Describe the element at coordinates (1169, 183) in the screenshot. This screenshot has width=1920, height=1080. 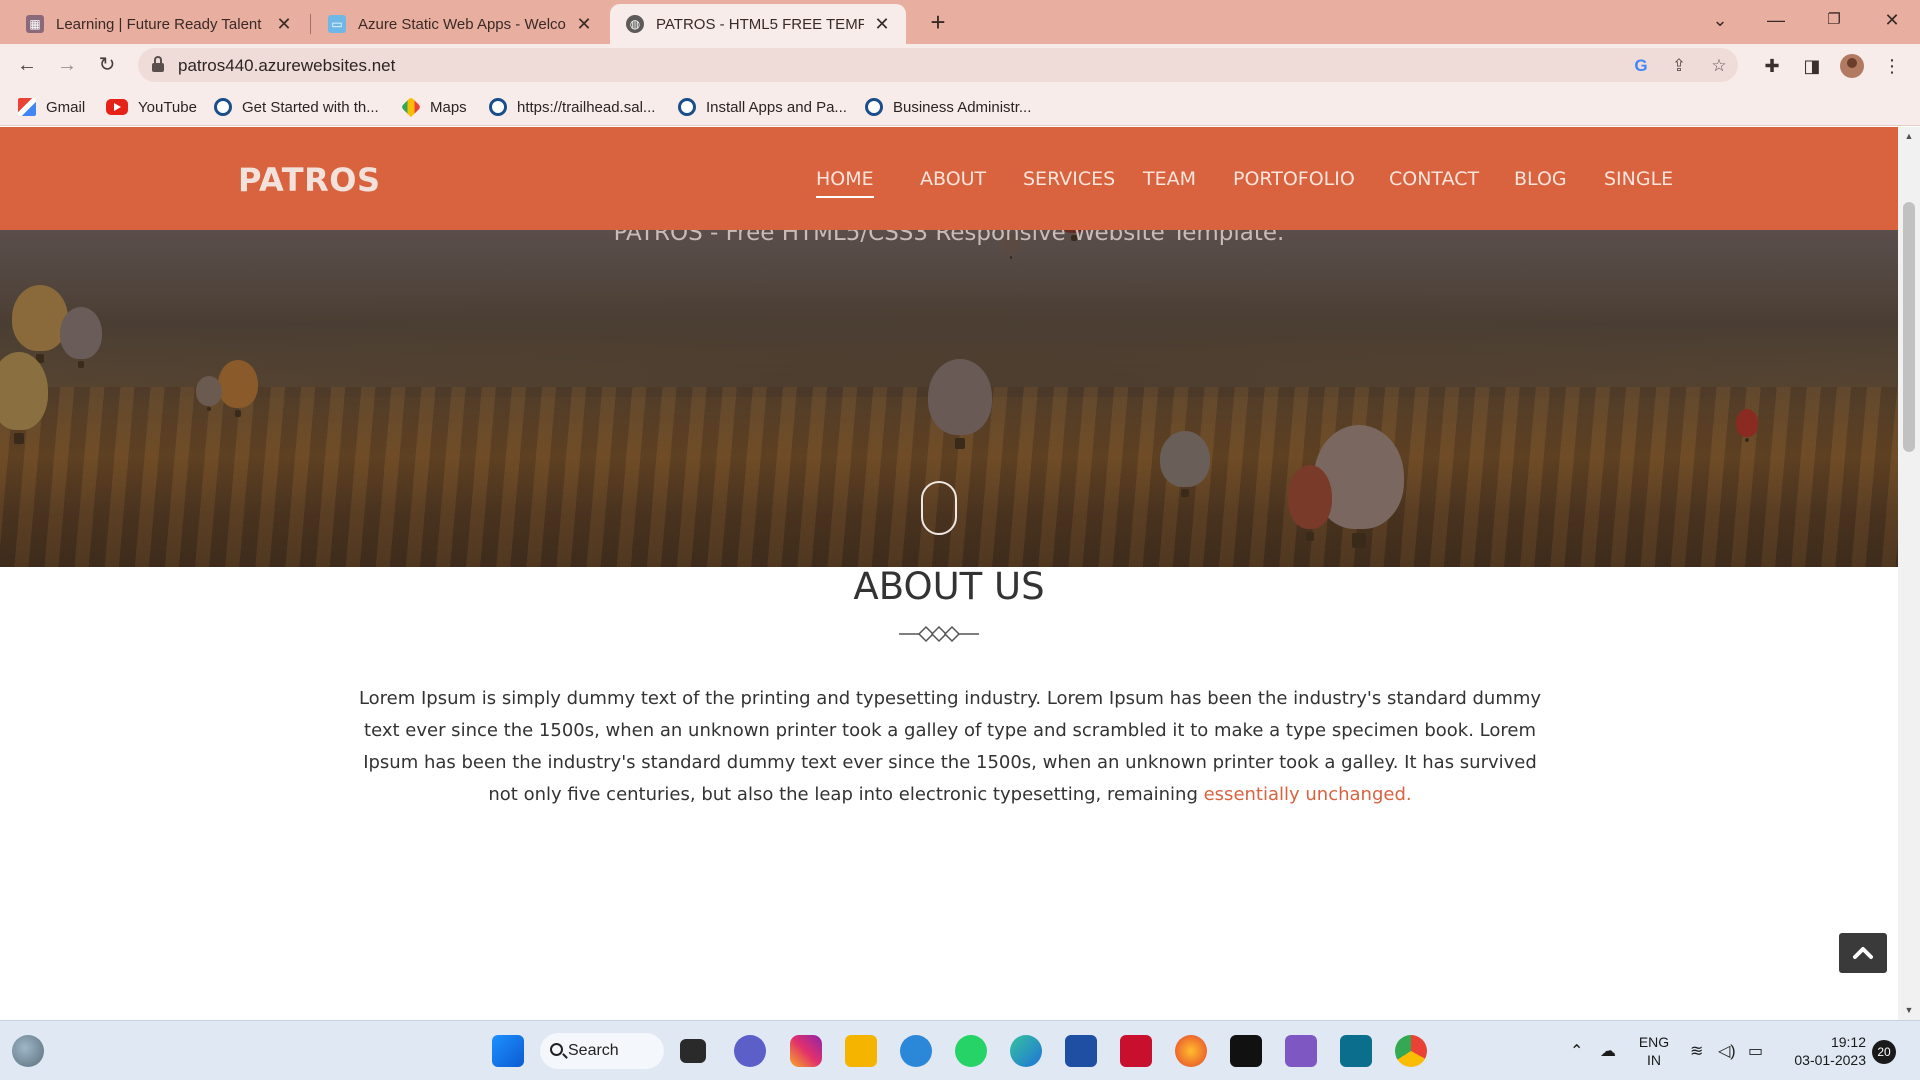
I see `nav-team: TEAM` at that location.